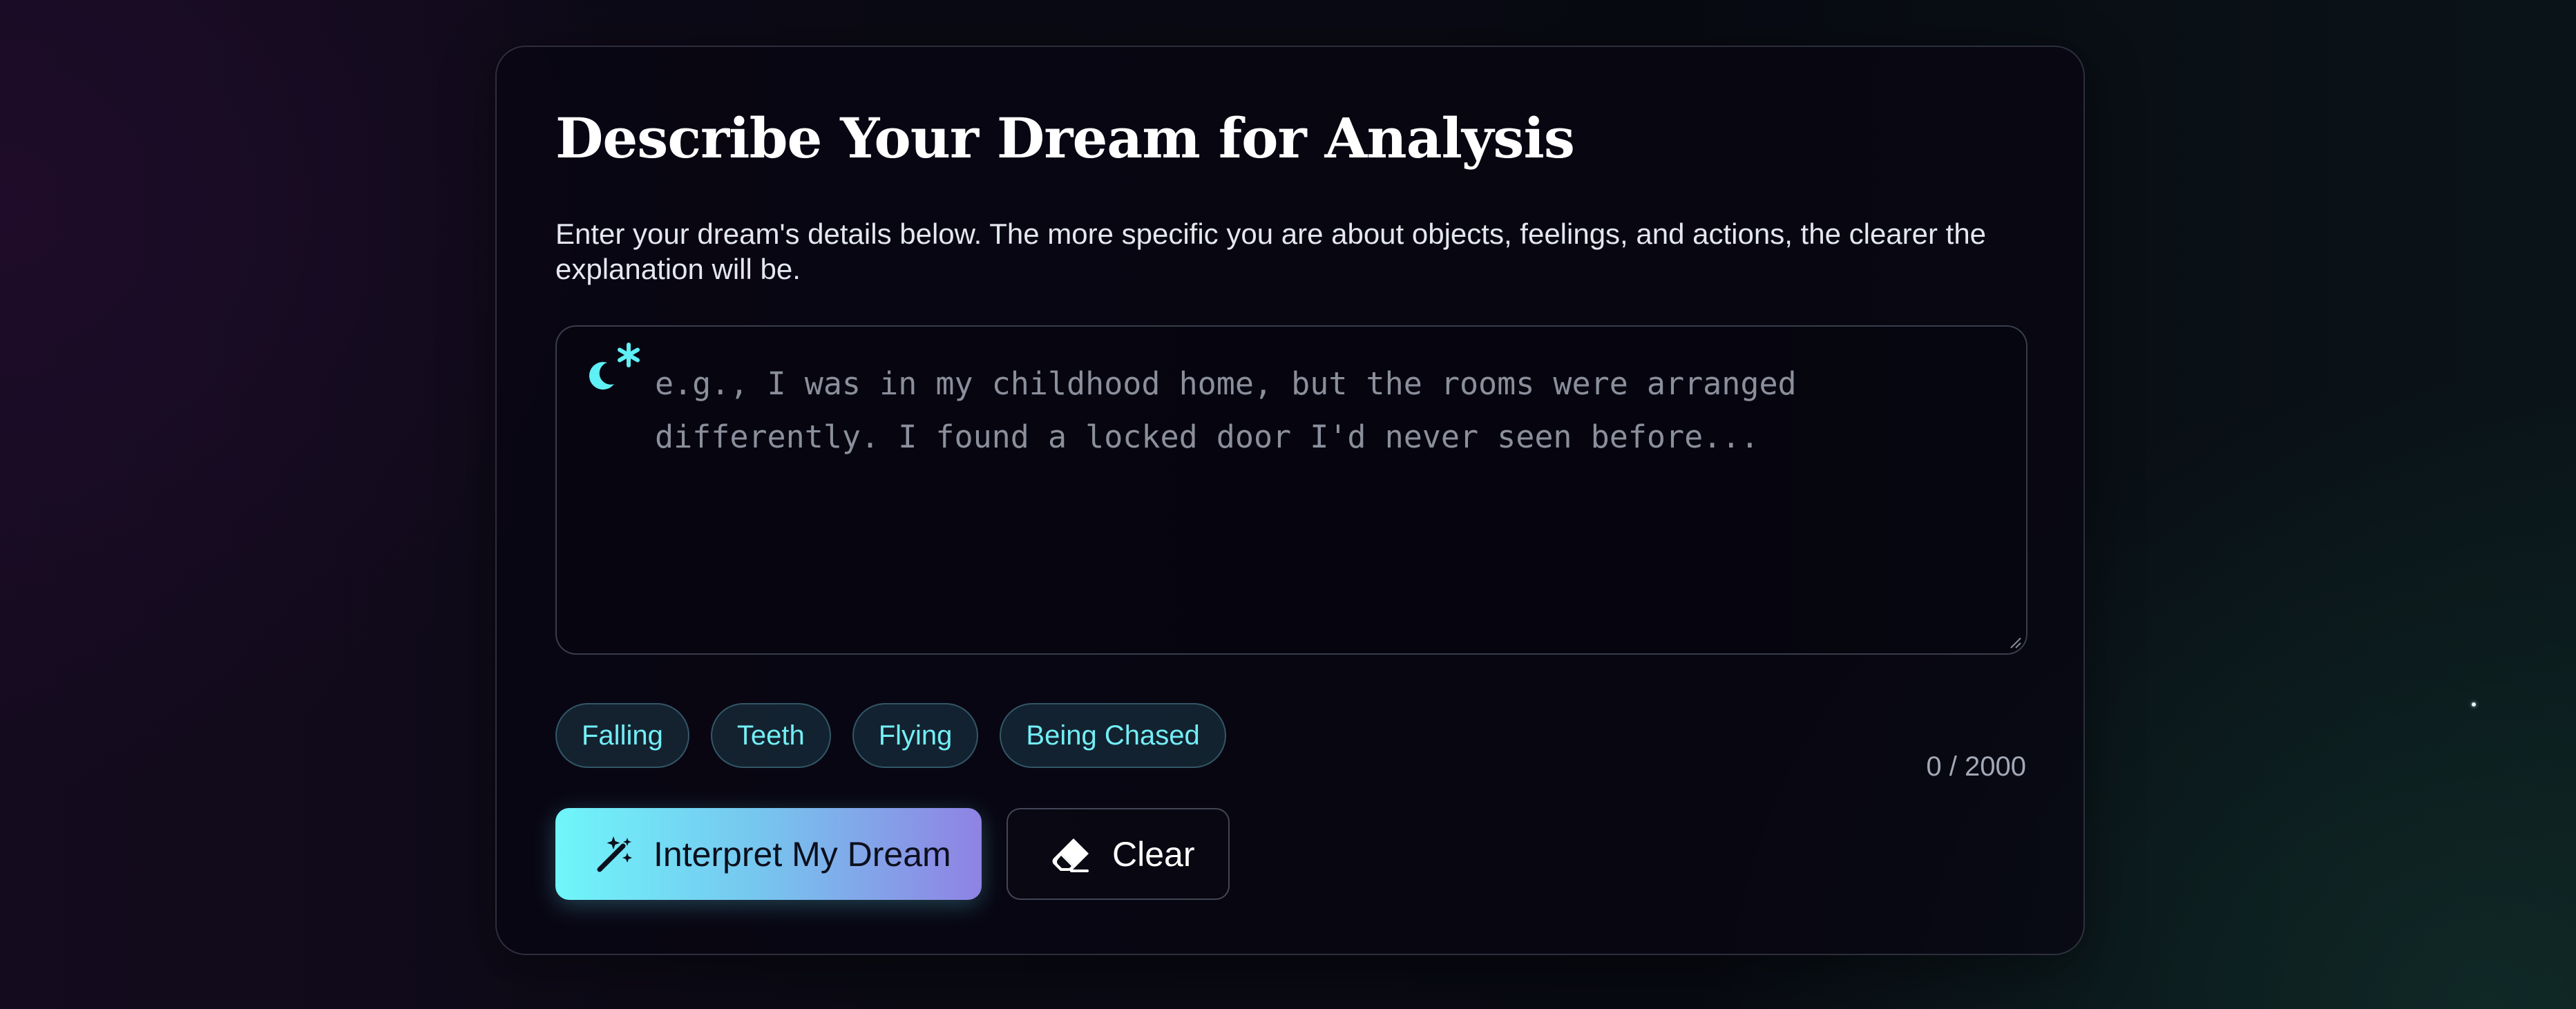 This screenshot has height=1009, width=2576. I want to click on clear-button: Clear, so click(1118, 854).